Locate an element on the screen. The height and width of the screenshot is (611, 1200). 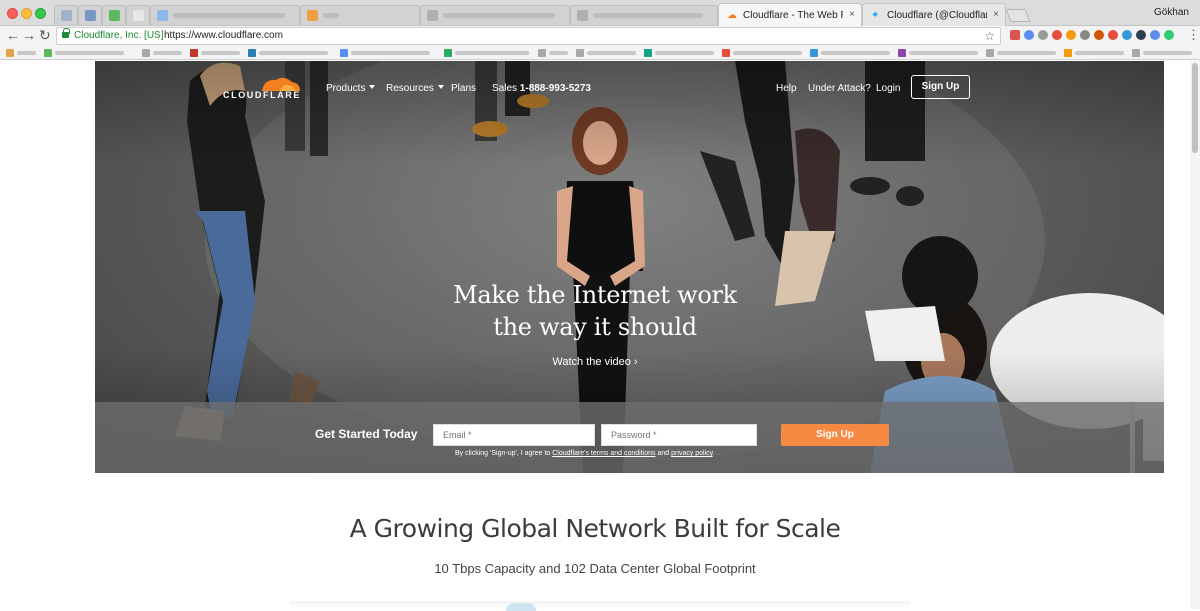
site-identity: Cloudflare, Inc. [US] is located at coordinates (119, 35).